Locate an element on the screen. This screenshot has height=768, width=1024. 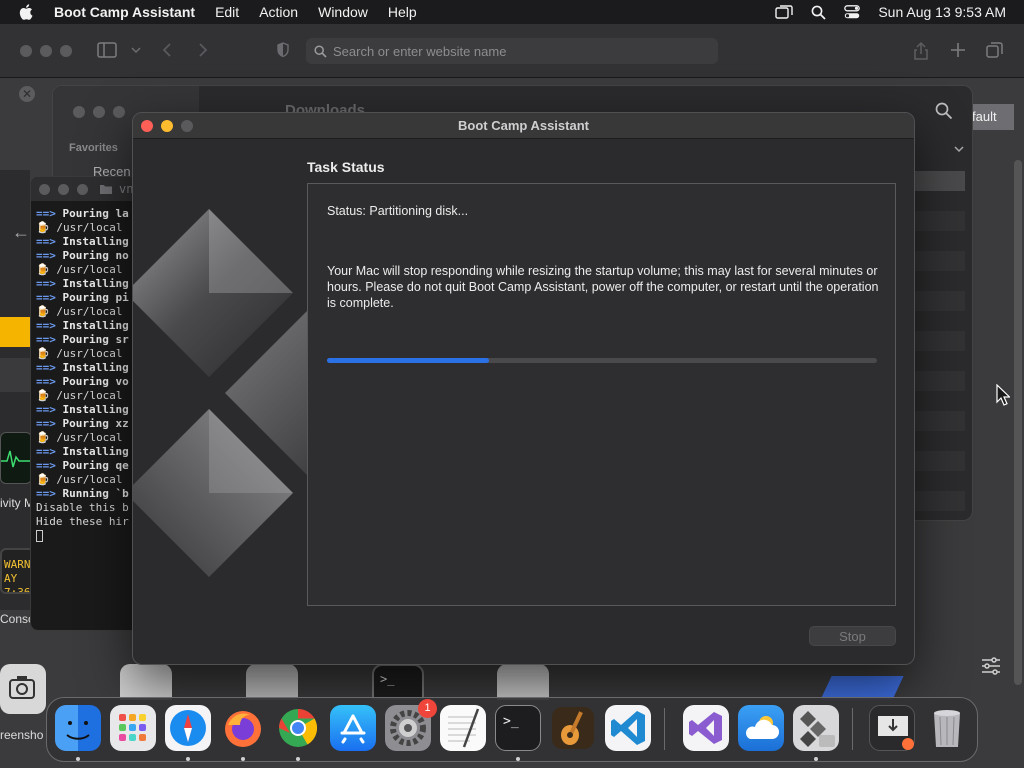
address-bar: Search or enter website name is located at coordinates (512, 51).